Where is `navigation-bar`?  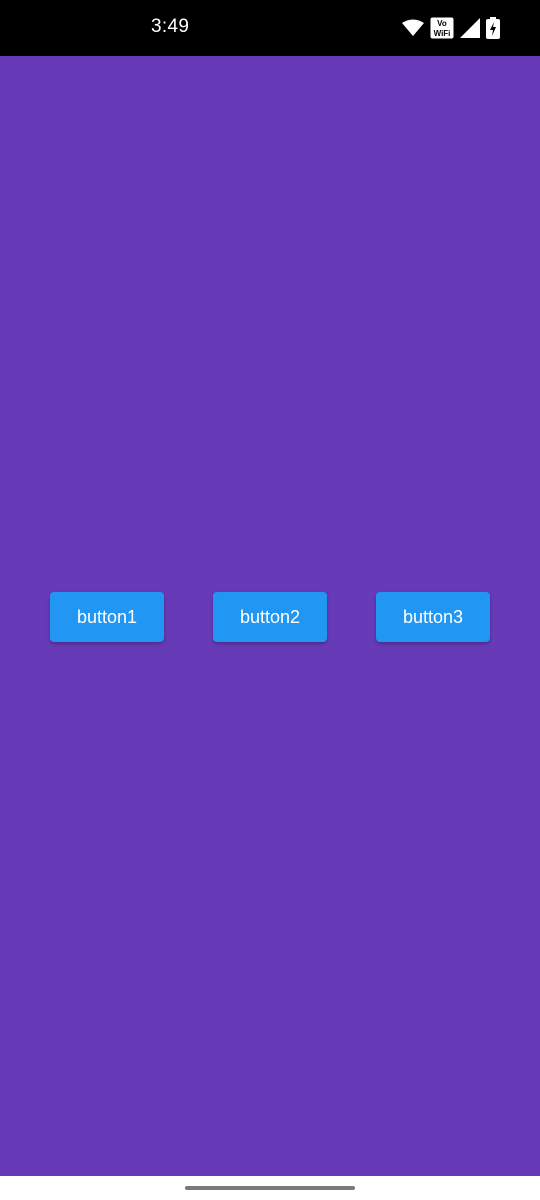
navigation-bar is located at coordinates (270, 1188).